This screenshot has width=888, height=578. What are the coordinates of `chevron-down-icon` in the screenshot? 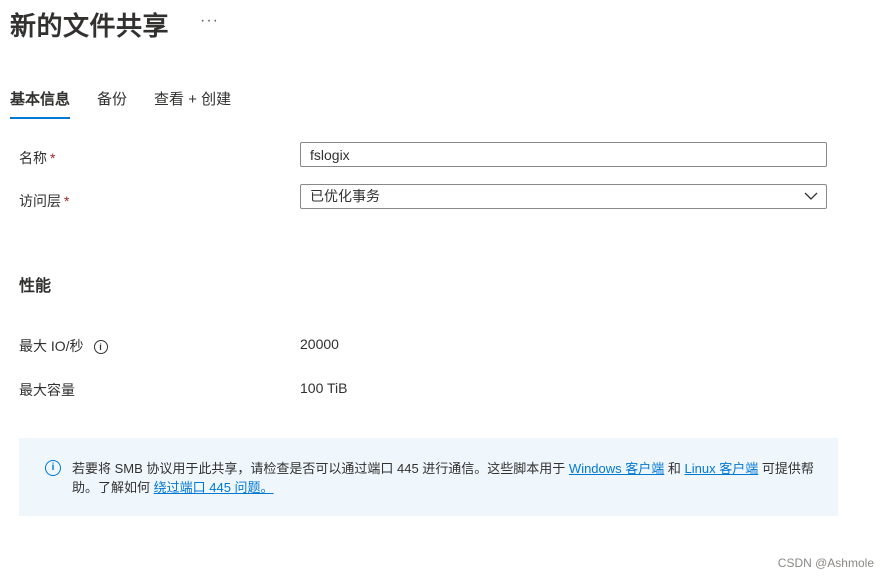 It's located at (811, 196).